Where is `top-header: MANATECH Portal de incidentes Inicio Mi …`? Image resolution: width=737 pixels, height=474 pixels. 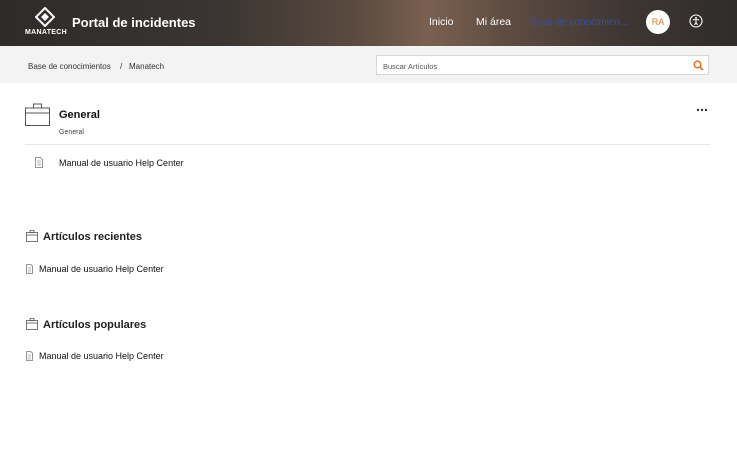
top-header: MANATECH Portal de incidentes Inicio Mi … is located at coordinates (368, 23).